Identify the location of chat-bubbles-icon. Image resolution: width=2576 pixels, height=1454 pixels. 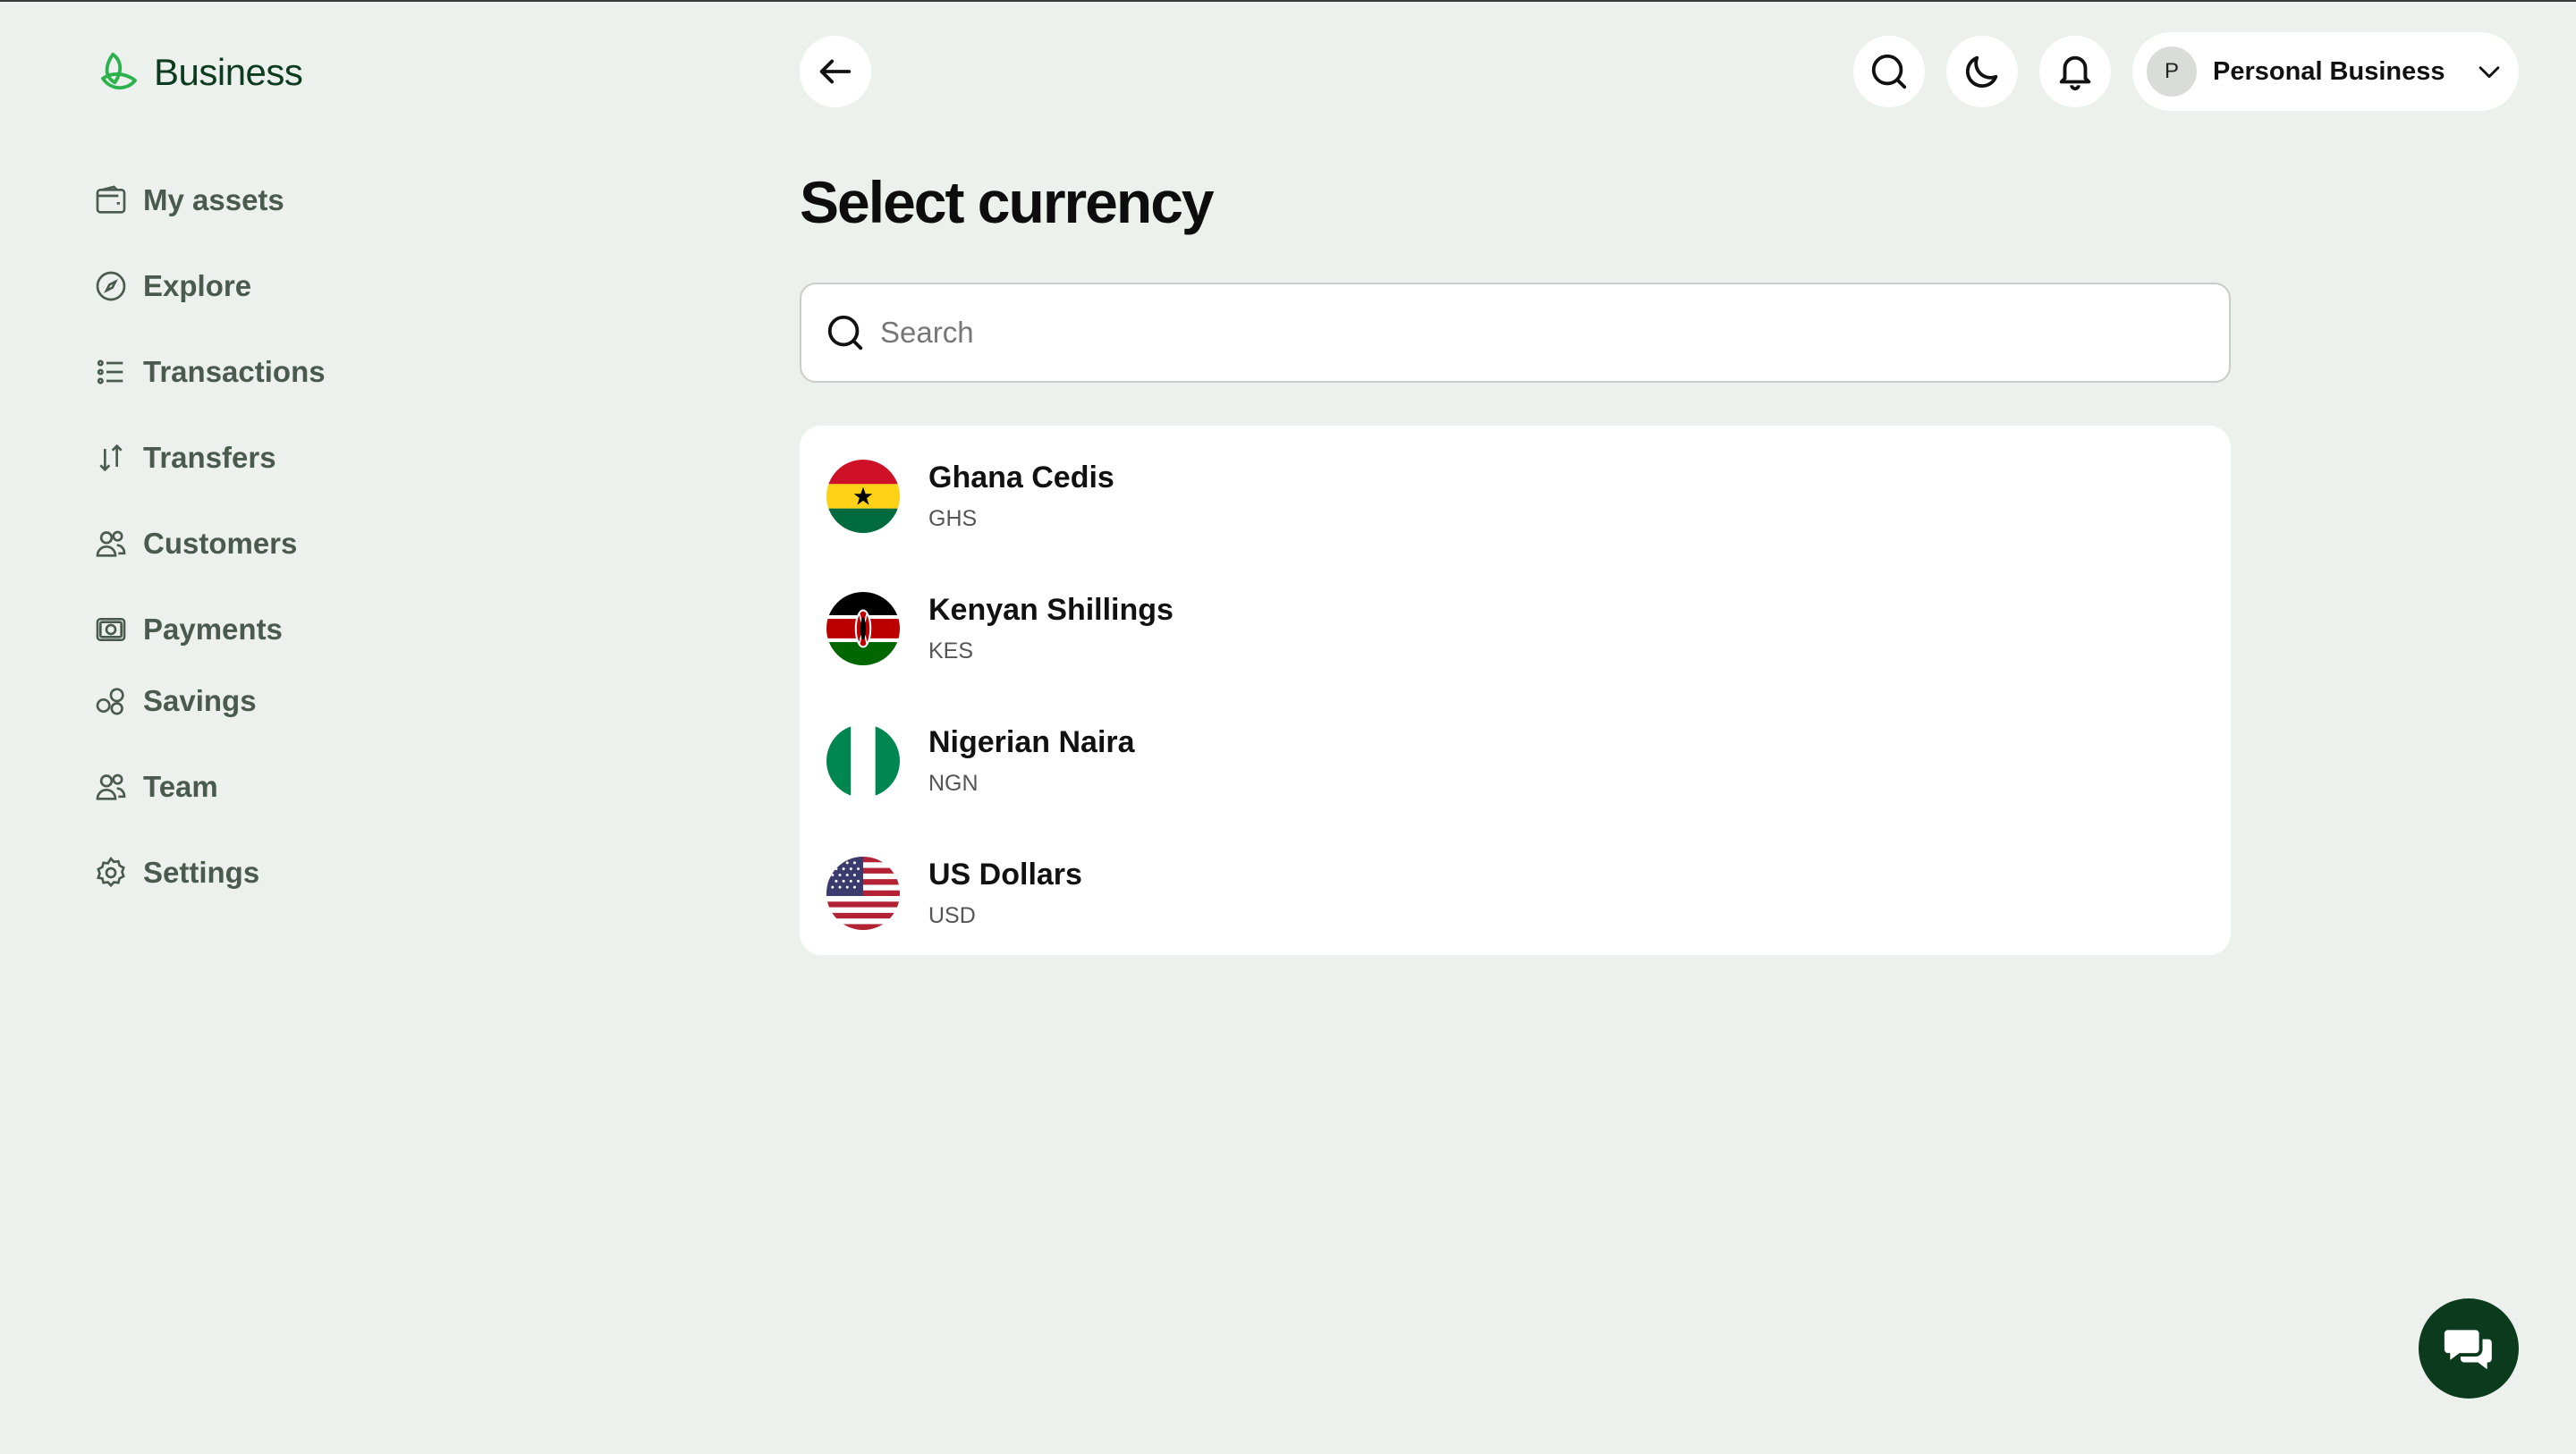
(2468, 1350).